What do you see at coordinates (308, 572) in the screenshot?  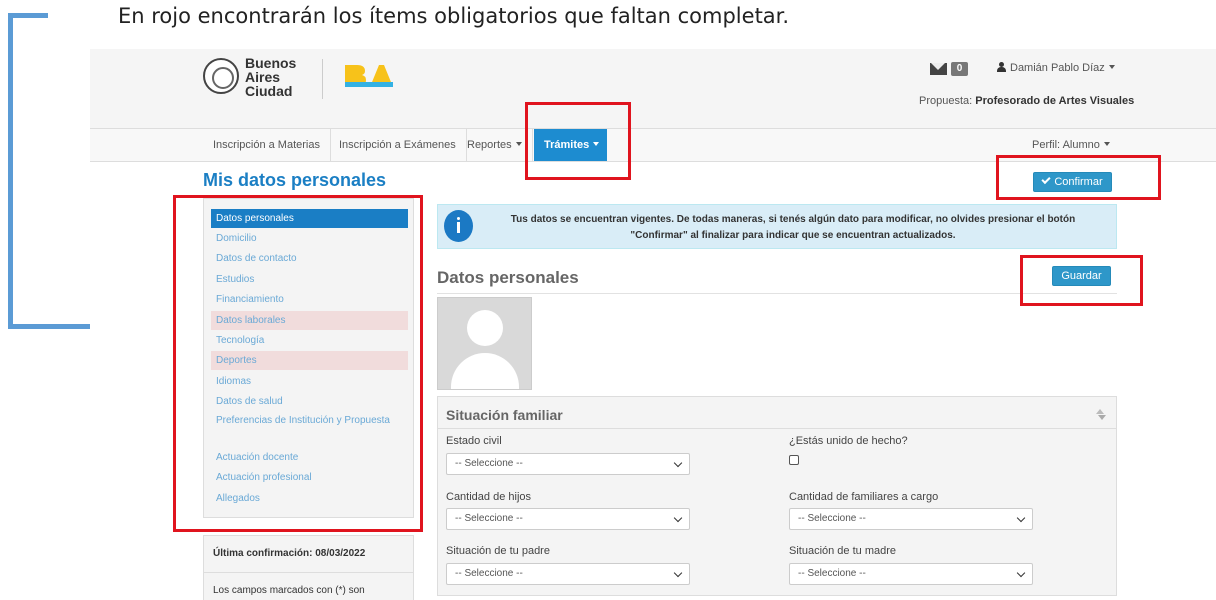 I see `divider` at bounding box center [308, 572].